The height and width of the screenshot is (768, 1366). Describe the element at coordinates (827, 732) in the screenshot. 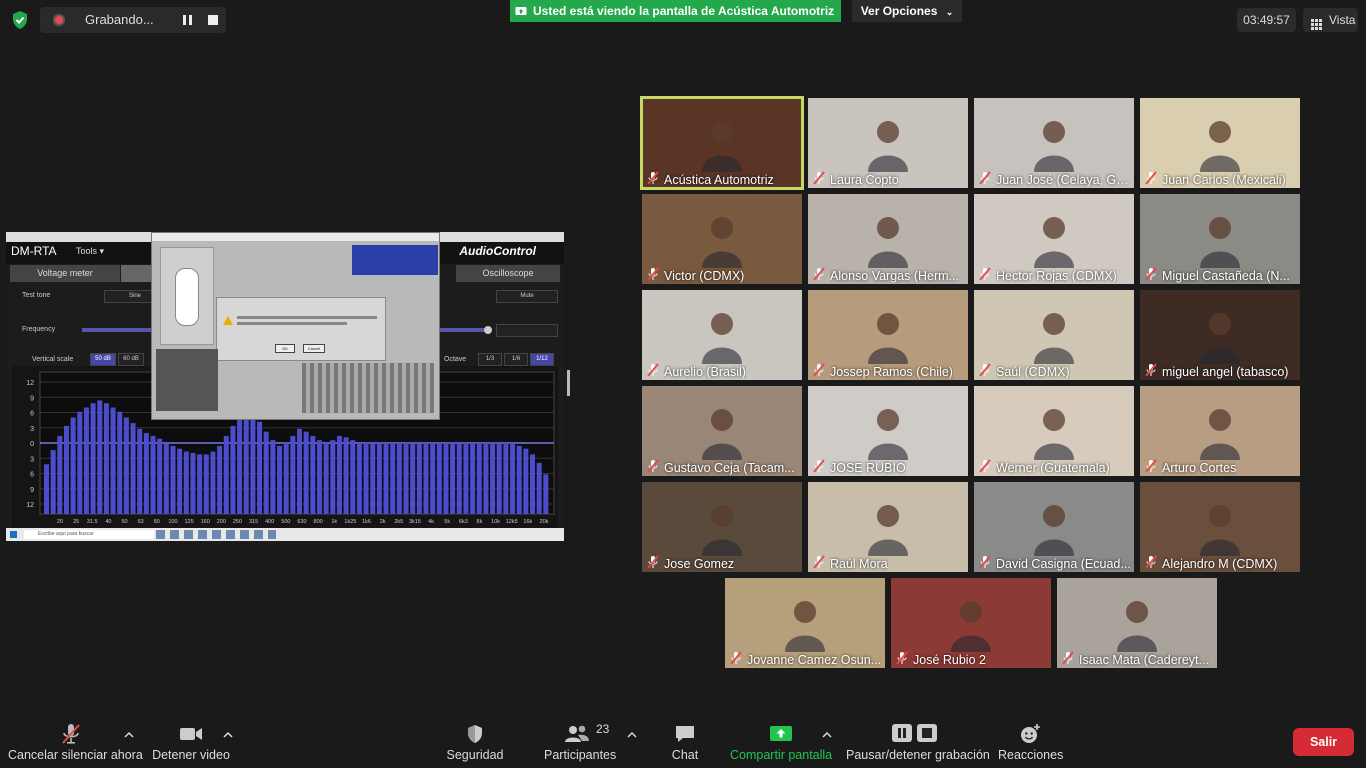

I see `share-options-chevron-icon` at that location.